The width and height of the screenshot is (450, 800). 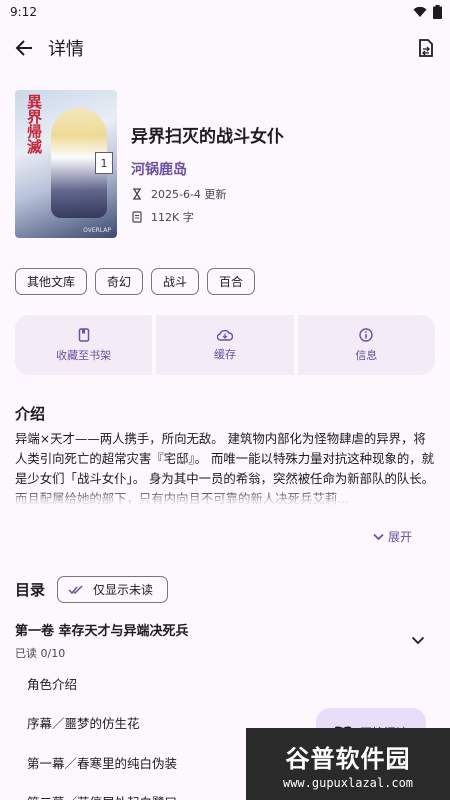 I want to click on cache-label: 缓存, so click(x=224, y=354).